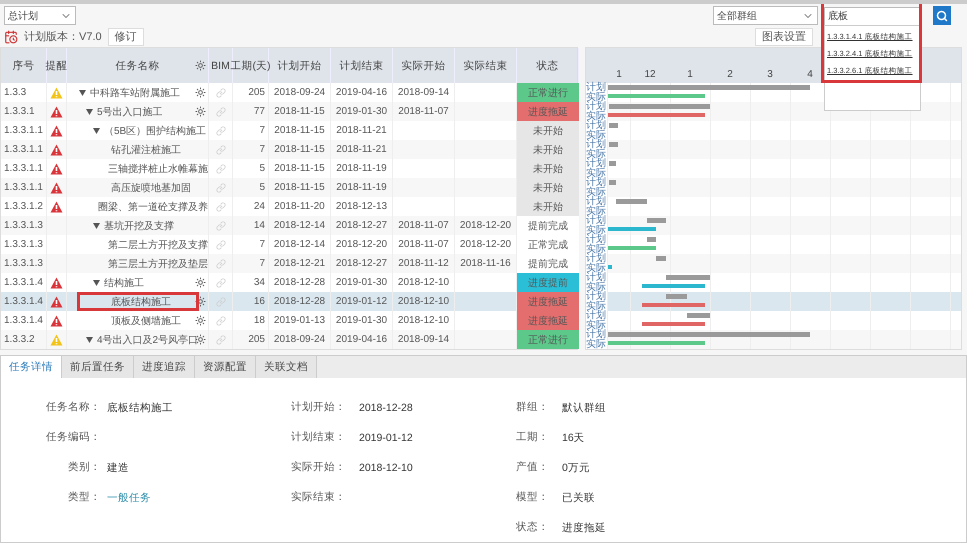  Describe the element at coordinates (319, 467) in the screenshot. I see `field-label: 实际开始：` at that location.